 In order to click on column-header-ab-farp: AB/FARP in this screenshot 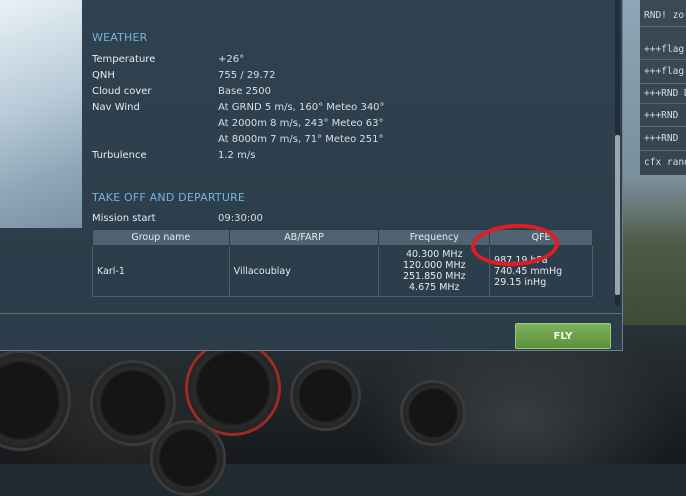, I will do `click(304, 237)`.